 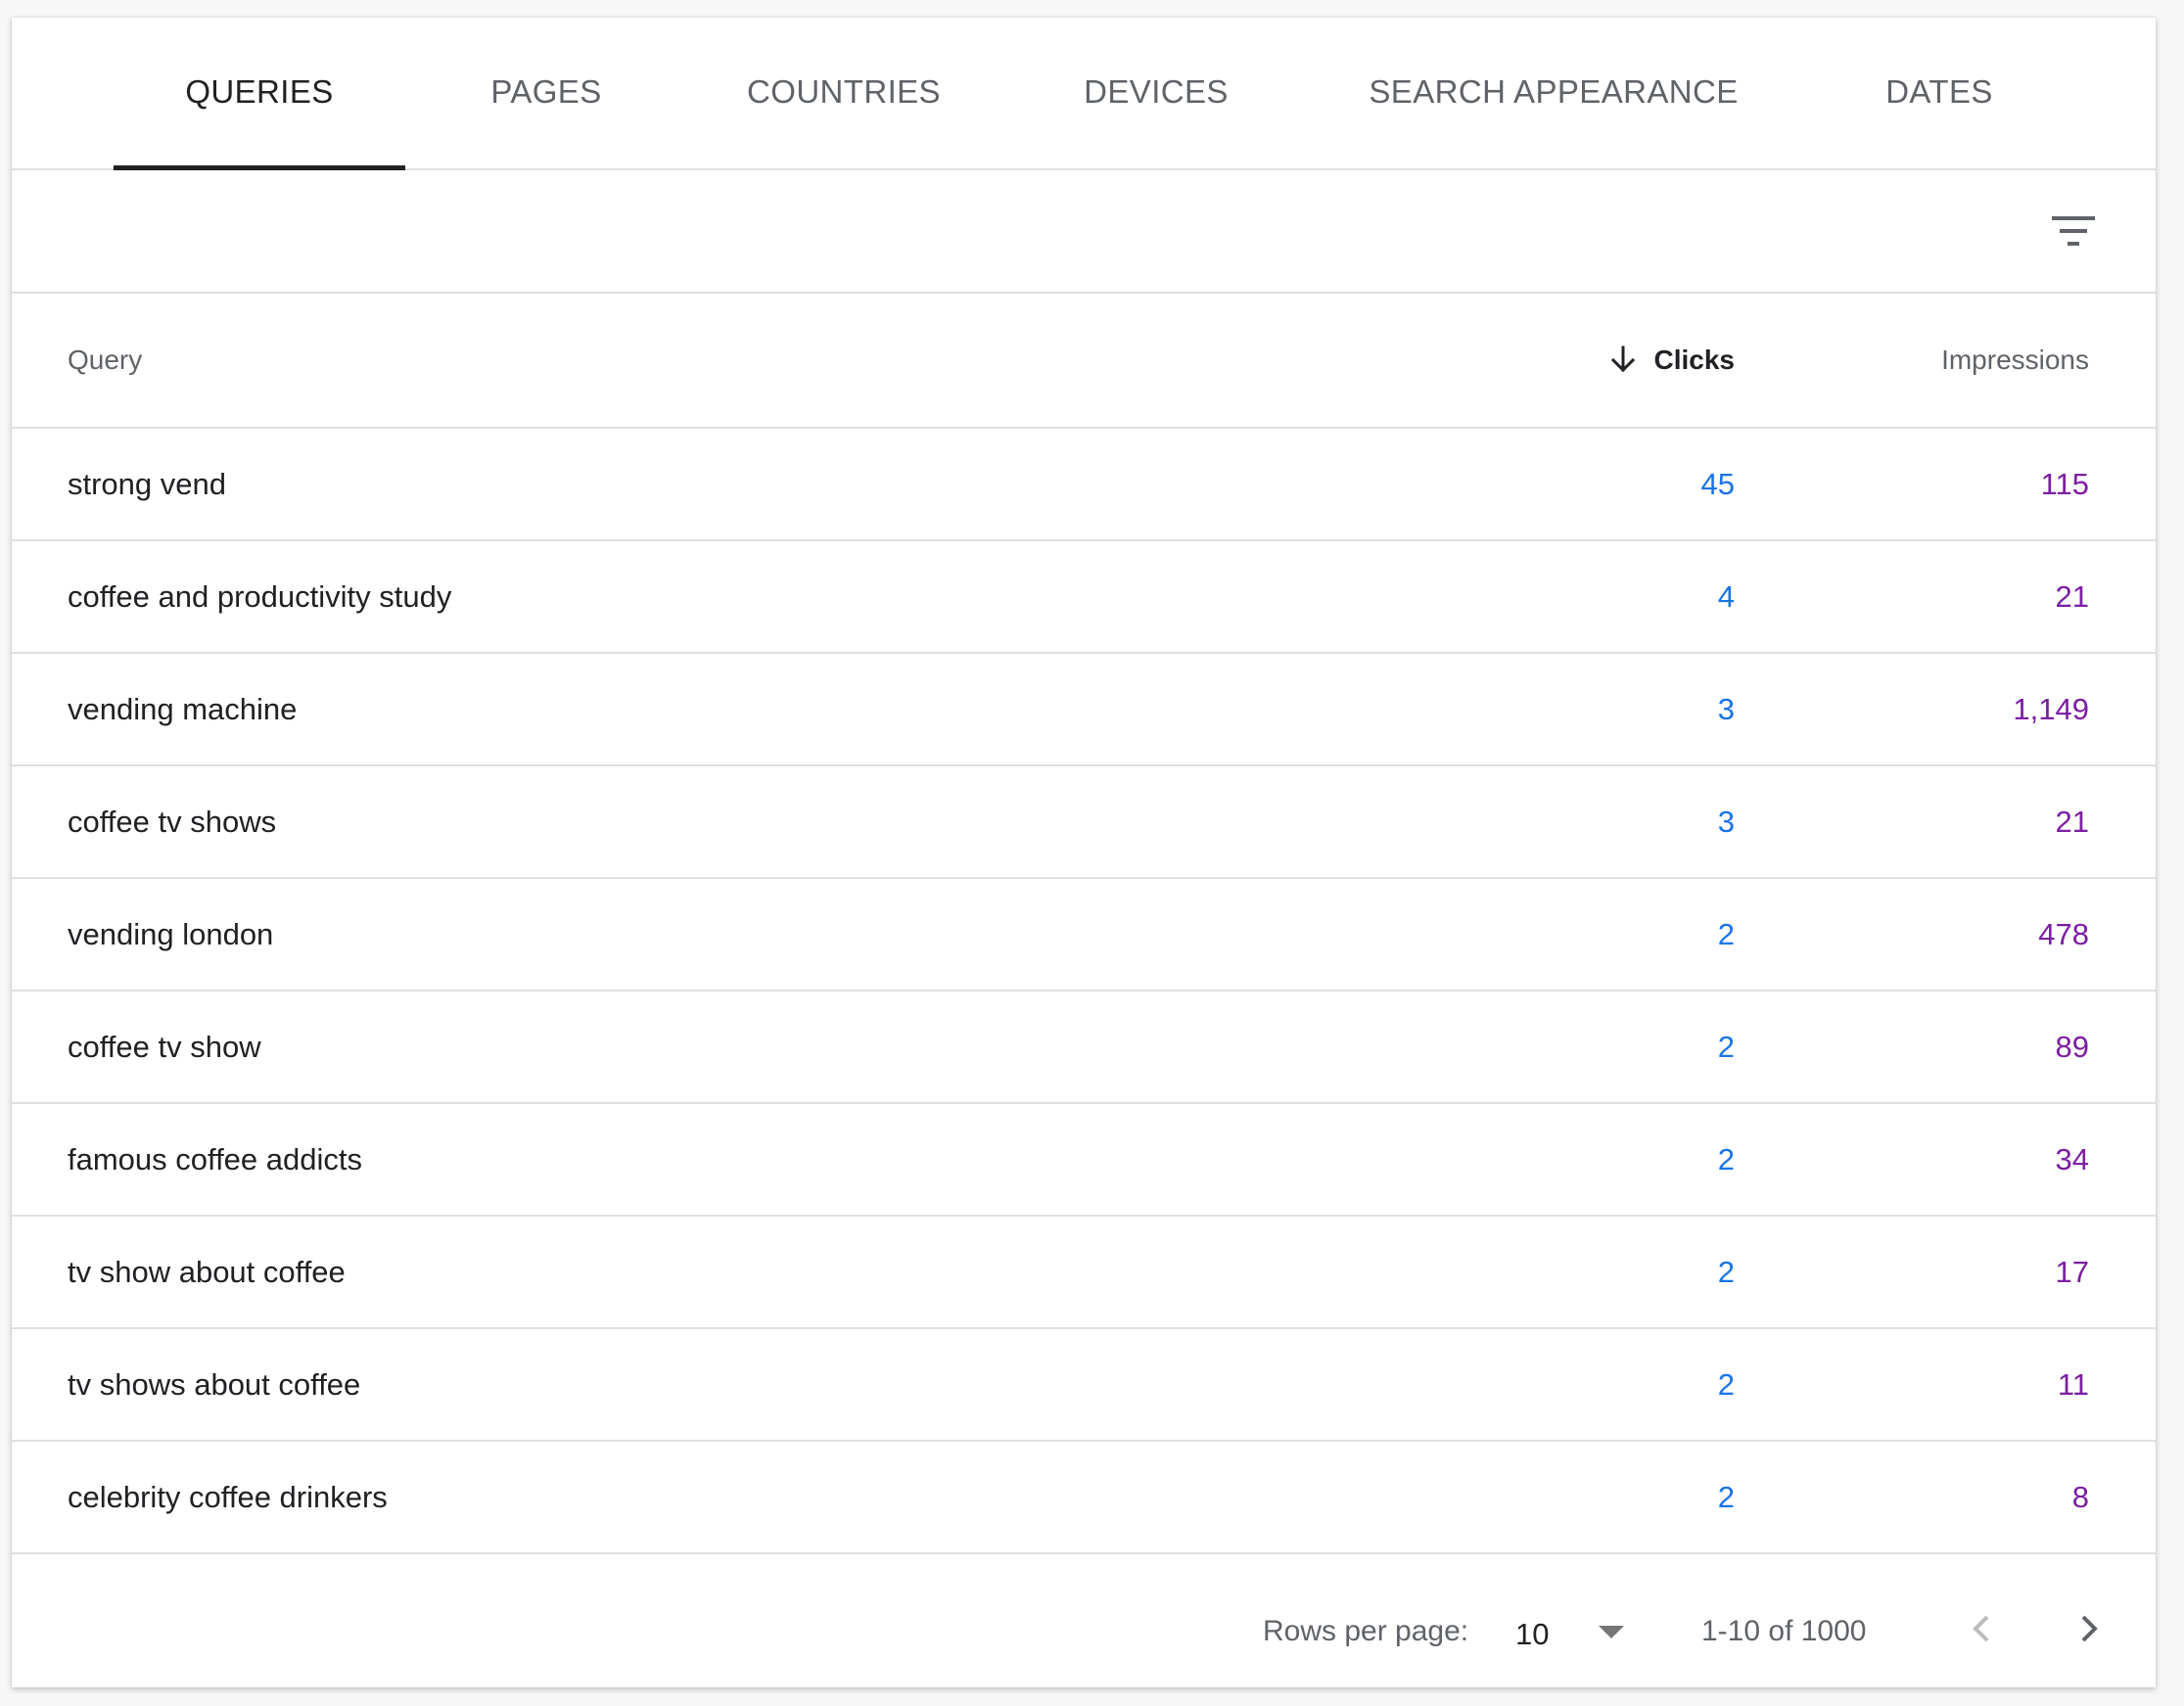 What do you see at coordinates (1694, 360) in the screenshot?
I see `column-header-clicks-label: Clicks` at bounding box center [1694, 360].